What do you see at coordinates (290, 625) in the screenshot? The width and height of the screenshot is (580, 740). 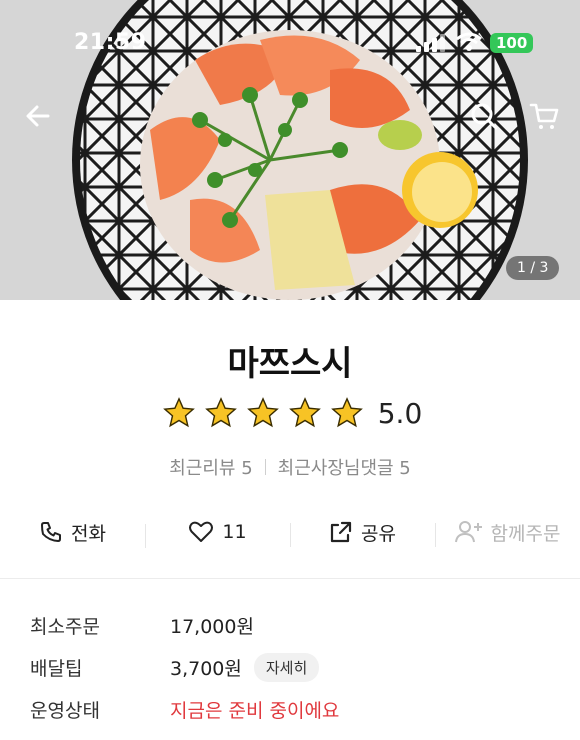 I see `min-order-row: 최소주문 17,000원` at bounding box center [290, 625].